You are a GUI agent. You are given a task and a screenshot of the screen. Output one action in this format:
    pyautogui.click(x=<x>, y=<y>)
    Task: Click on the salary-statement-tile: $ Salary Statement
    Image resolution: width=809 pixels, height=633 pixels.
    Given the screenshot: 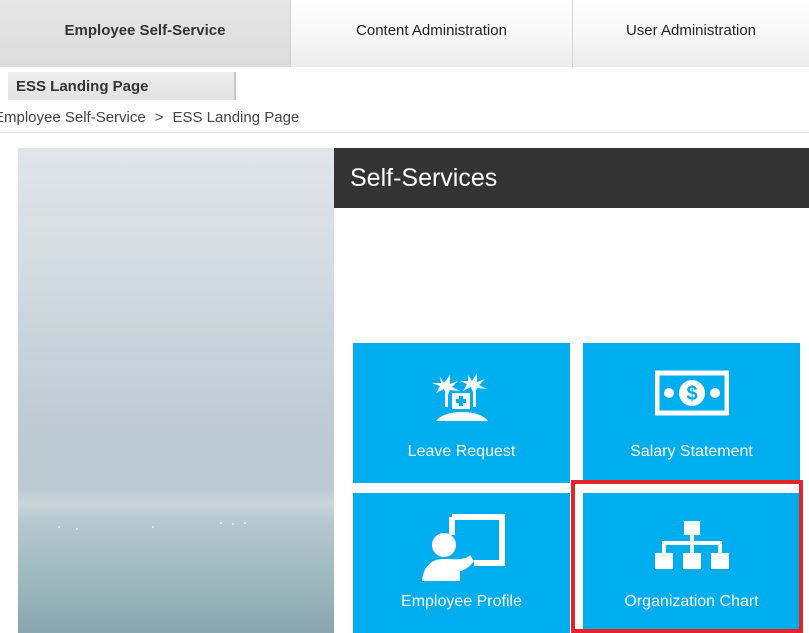 What is the action you would take?
    pyautogui.click(x=691, y=413)
    